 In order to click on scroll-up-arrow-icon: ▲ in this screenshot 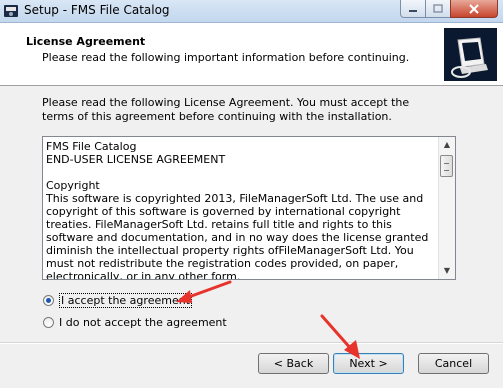, I will do `click(447, 145)`.